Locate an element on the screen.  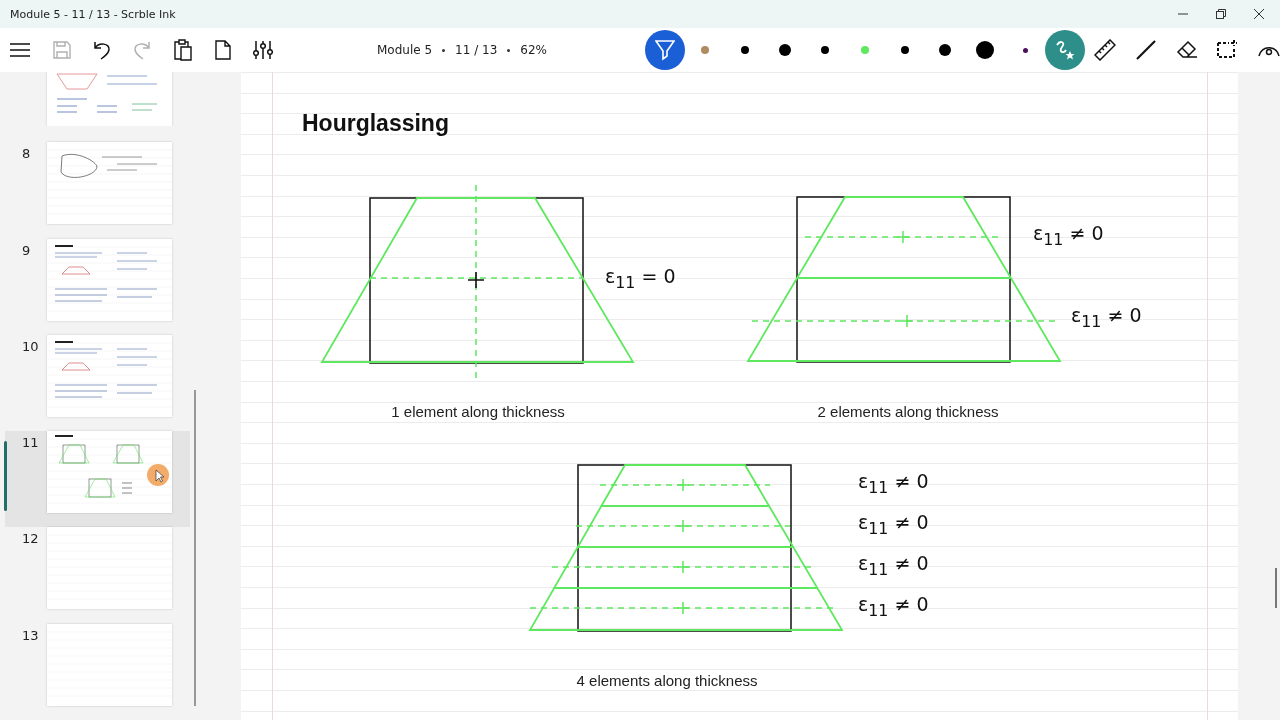
ruler-icon is located at coordinates (1105, 50).